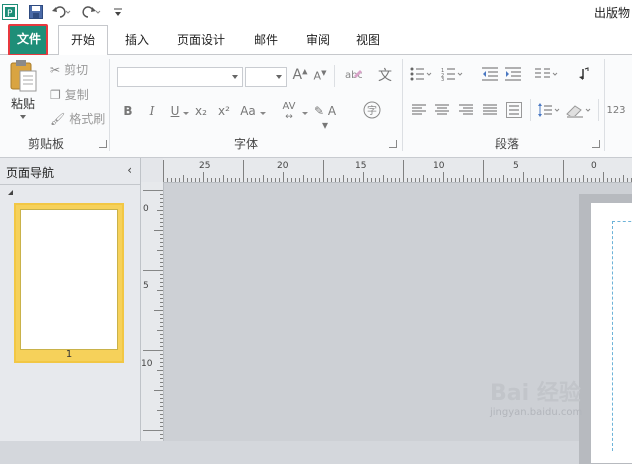 The width and height of the screenshot is (632, 464). What do you see at coordinates (70, 171) in the screenshot?
I see `nav-header: 页面导航 ‹` at bounding box center [70, 171].